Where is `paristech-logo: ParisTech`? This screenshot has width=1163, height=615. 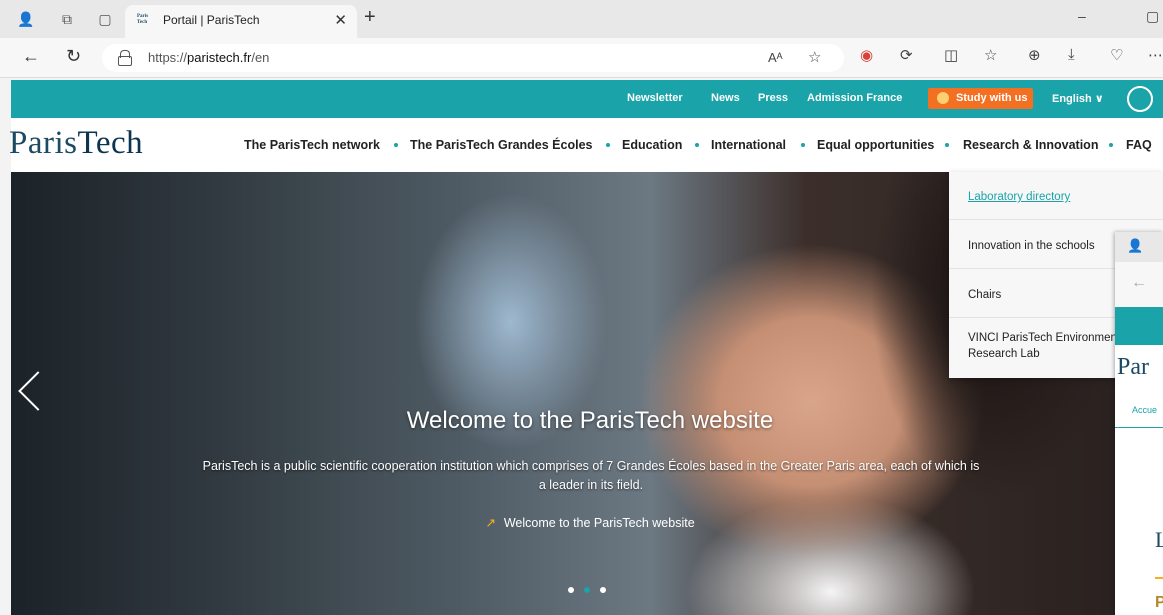
paristech-logo: ParisTech is located at coordinates (76, 143).